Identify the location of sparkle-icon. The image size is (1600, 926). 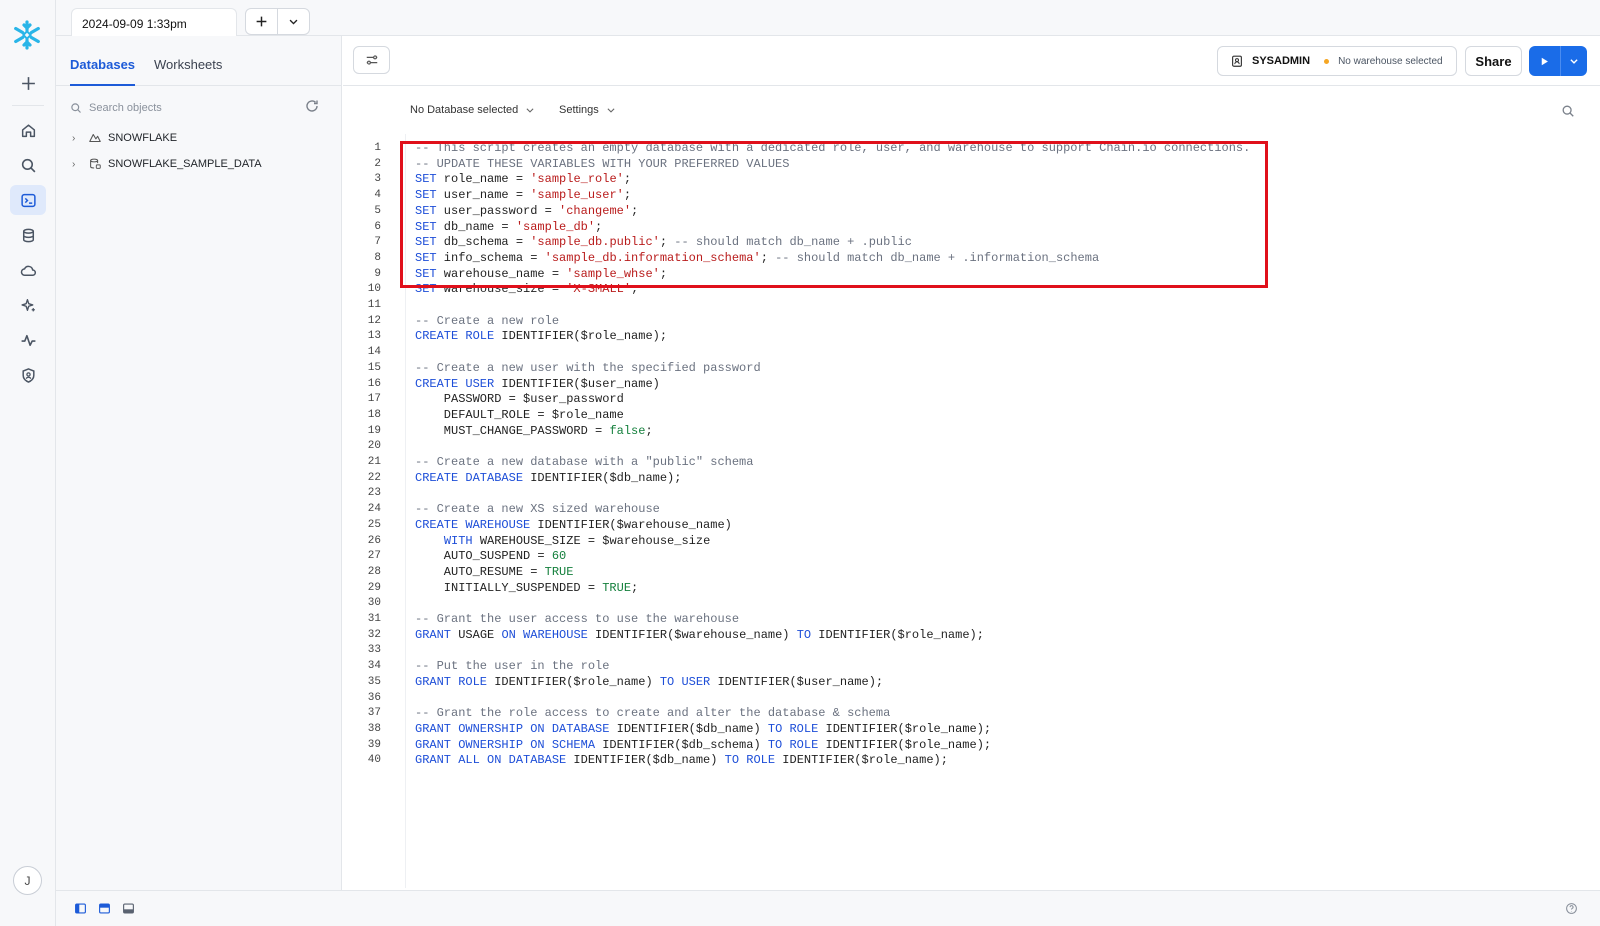
(27, 304).